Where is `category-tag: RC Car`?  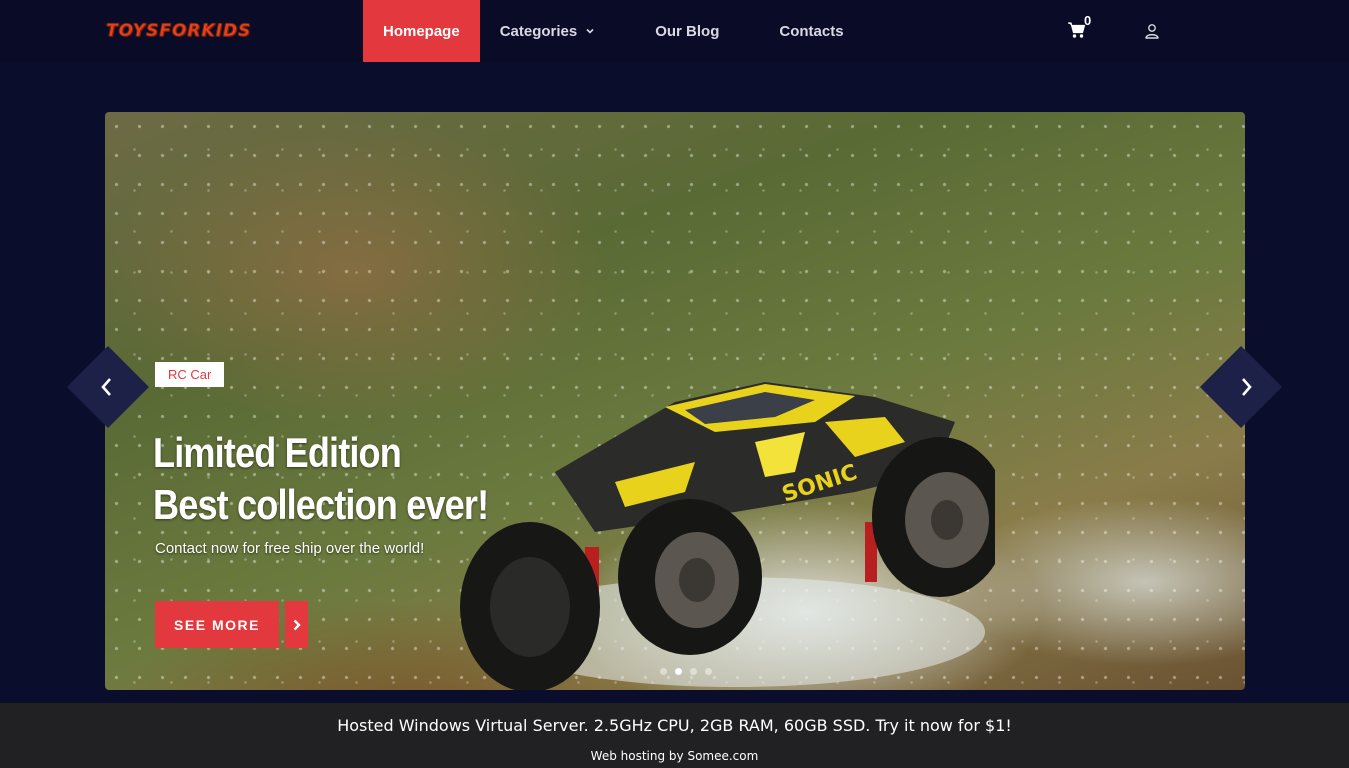
category-tag: RC Car is located at coordinates (190, 374).